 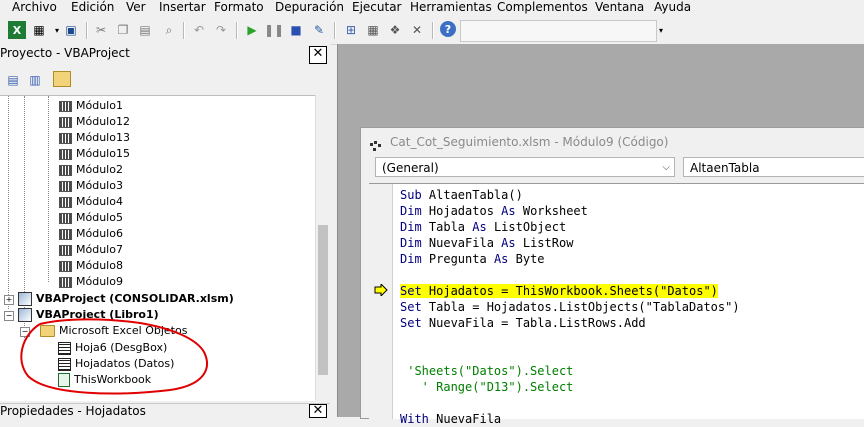 I want to click on tree-project-consolidar: VBAProject (CONSOLIDAR.xlsm), so click(x=126, y=299).